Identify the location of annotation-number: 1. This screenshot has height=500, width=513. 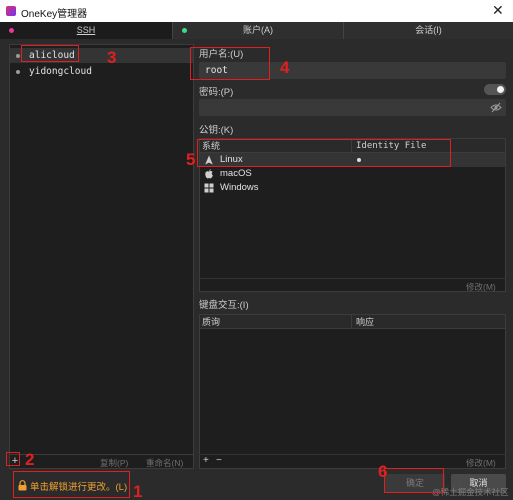
(138, 491).